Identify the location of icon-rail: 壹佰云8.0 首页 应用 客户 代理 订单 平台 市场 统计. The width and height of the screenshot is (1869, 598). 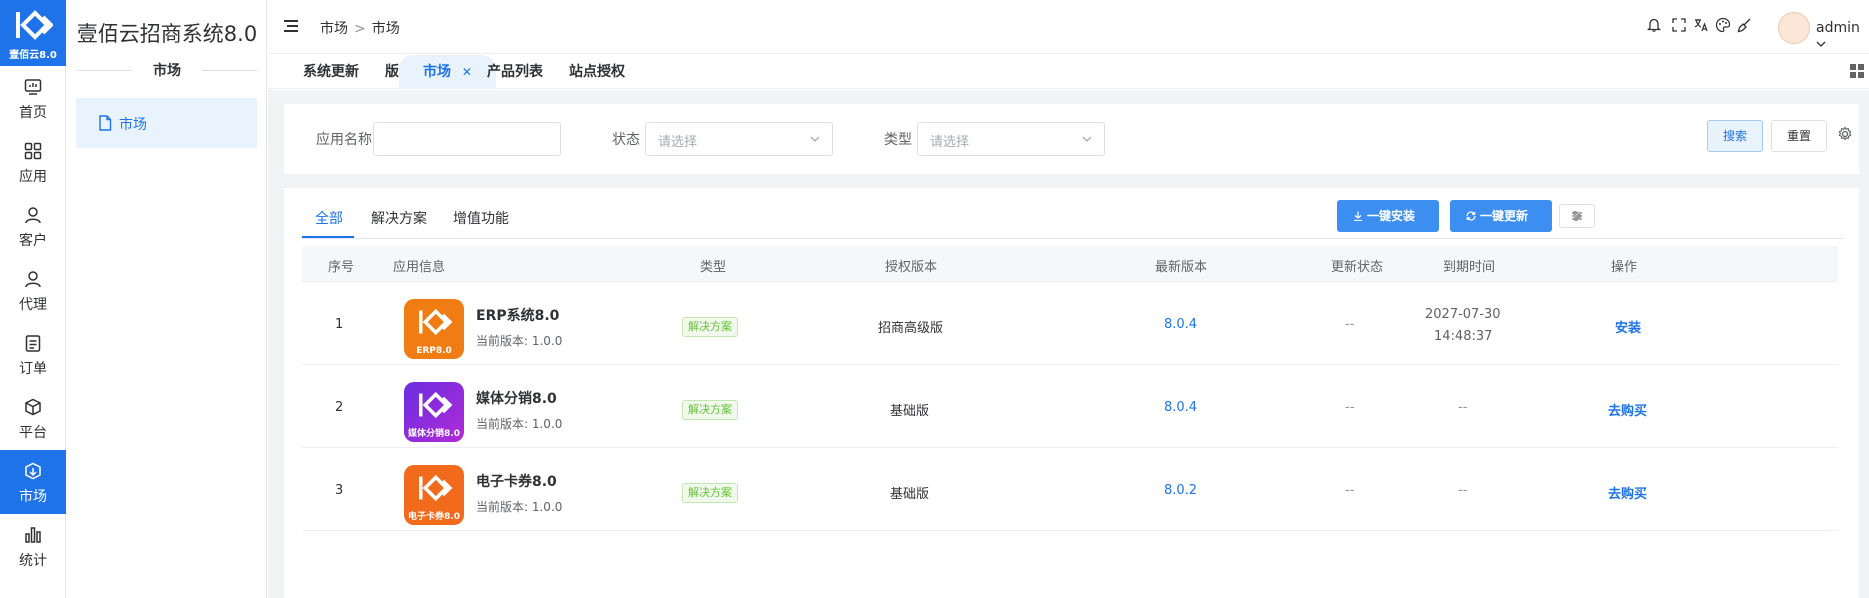
(33, 299).